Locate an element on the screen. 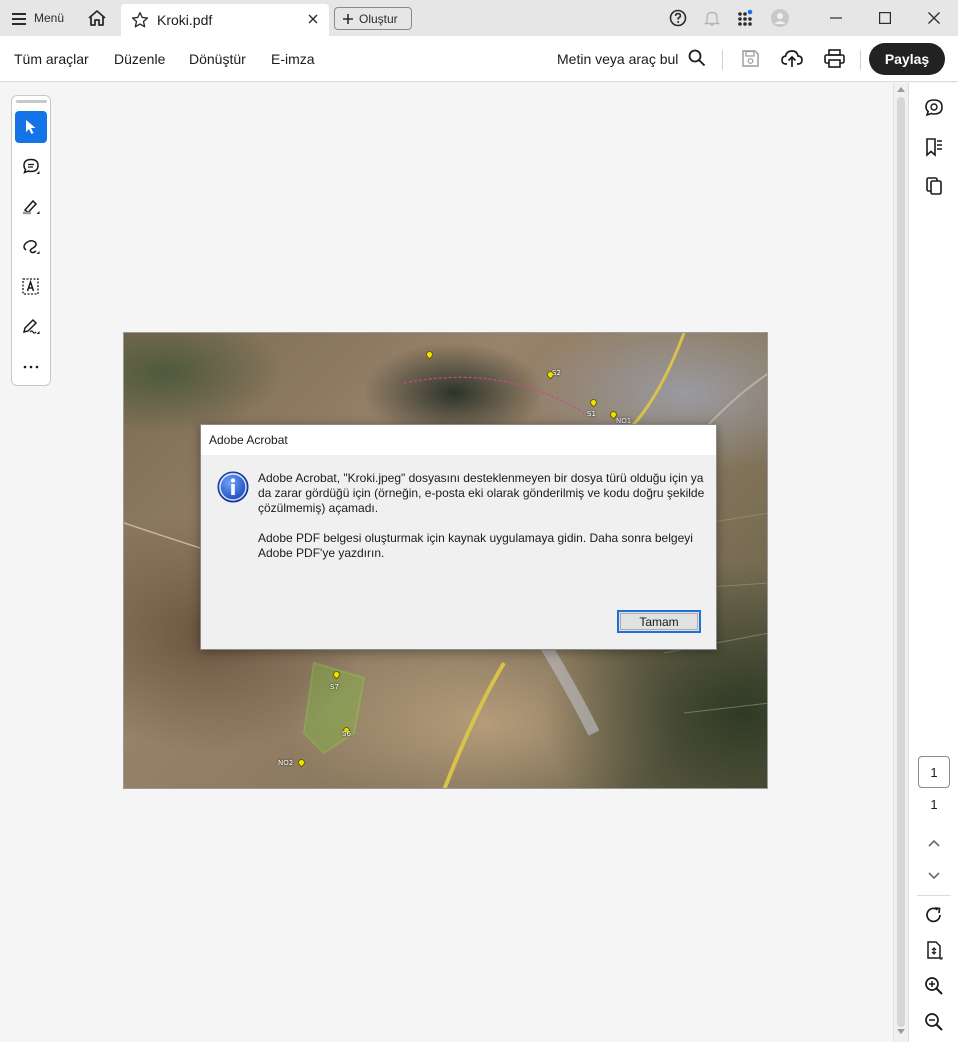 This screenshot has width=958, height=1042. maximize-button is located at coordinates (884, 18).